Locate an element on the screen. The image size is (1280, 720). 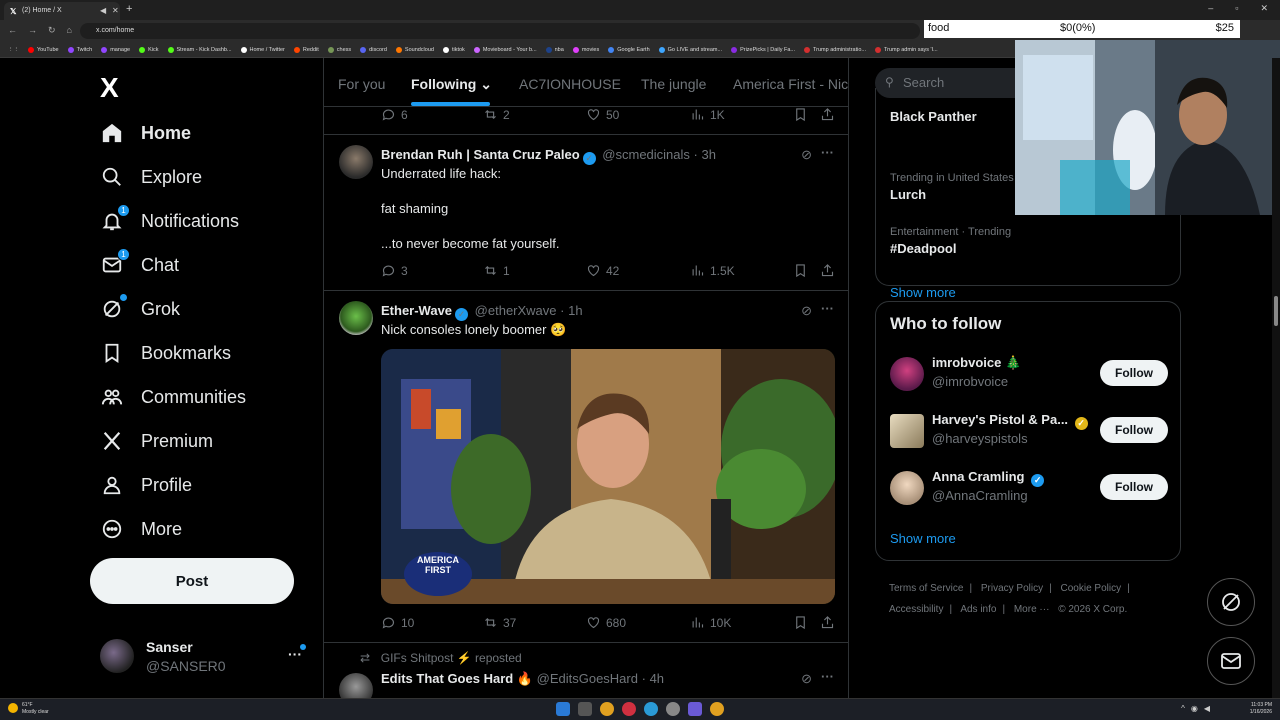
nav-item-notifications: 1 Notifications is located at coordinates (169, 221).